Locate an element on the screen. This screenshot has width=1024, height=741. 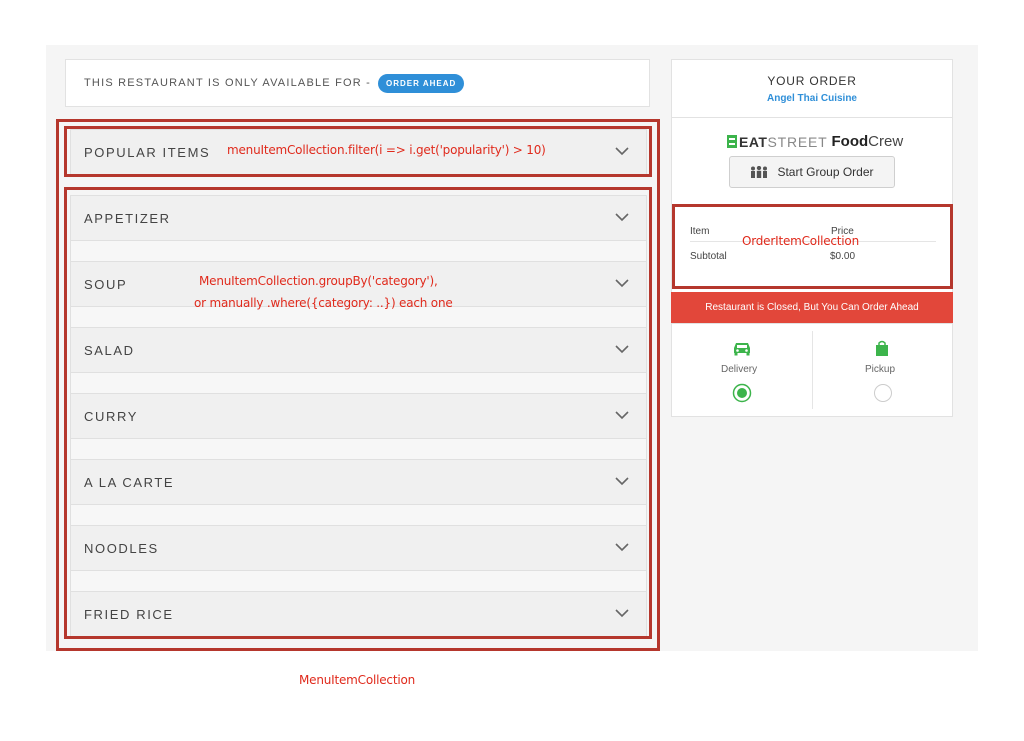
group-people-icon is located at coordinates (759, 172).